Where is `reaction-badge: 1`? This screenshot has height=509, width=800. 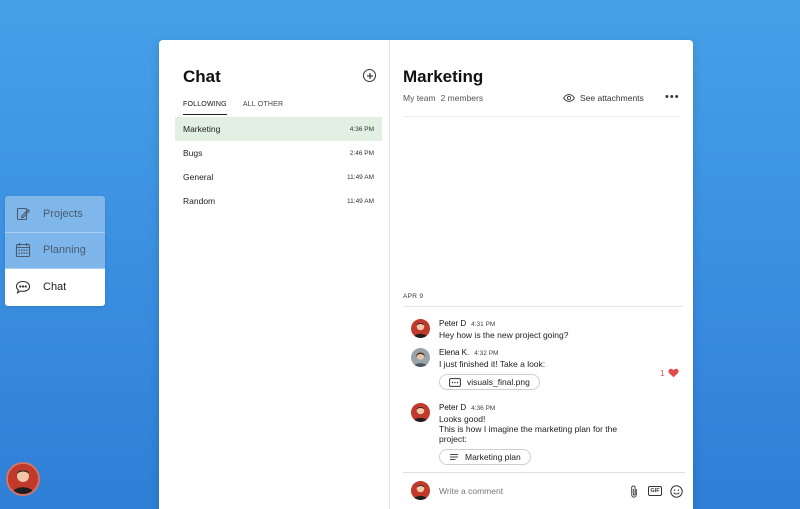
reaction-badge: 1 is located at coordinates (670, 373).